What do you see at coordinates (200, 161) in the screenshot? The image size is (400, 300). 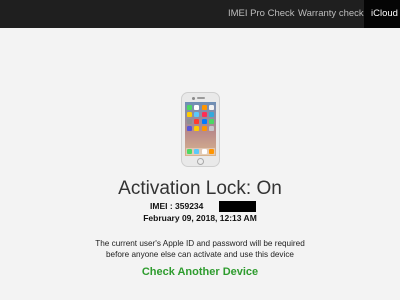 I see `home-button` at bounding box center [200, 161].